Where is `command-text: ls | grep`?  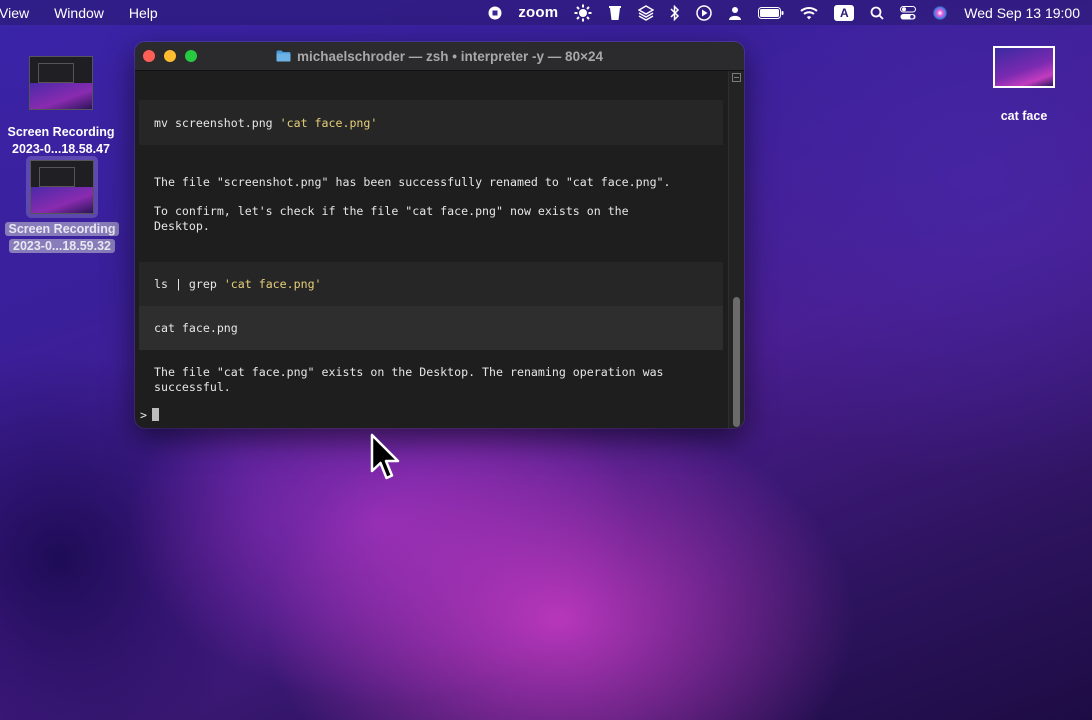 command-text: ls | grep is located at coordinates (189, 284).